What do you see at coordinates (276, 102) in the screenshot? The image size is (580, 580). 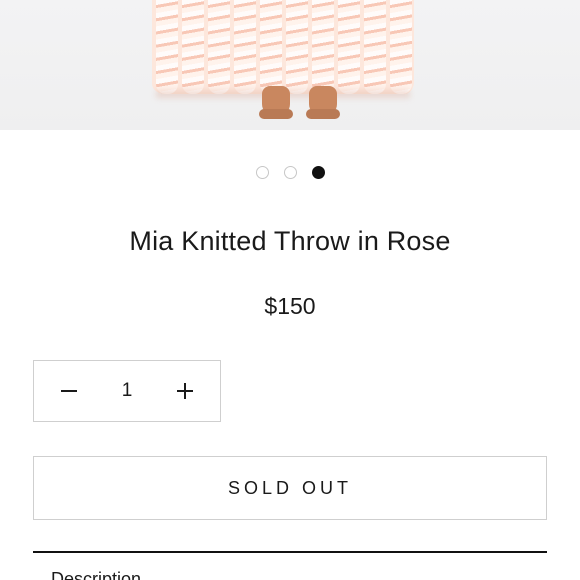 I see `left-foot` at bounding box center [276, 102].